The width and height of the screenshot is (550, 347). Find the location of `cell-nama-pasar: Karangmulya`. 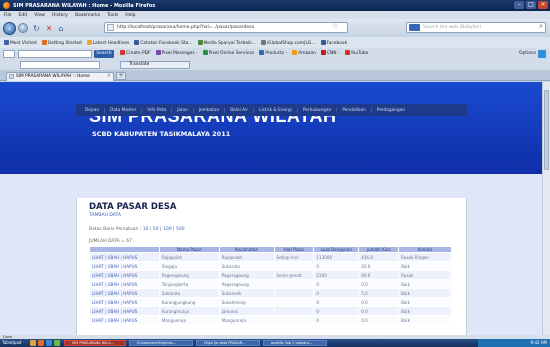

cell-nama-pasar: Karangmulya is located at coordinates (189, 311).